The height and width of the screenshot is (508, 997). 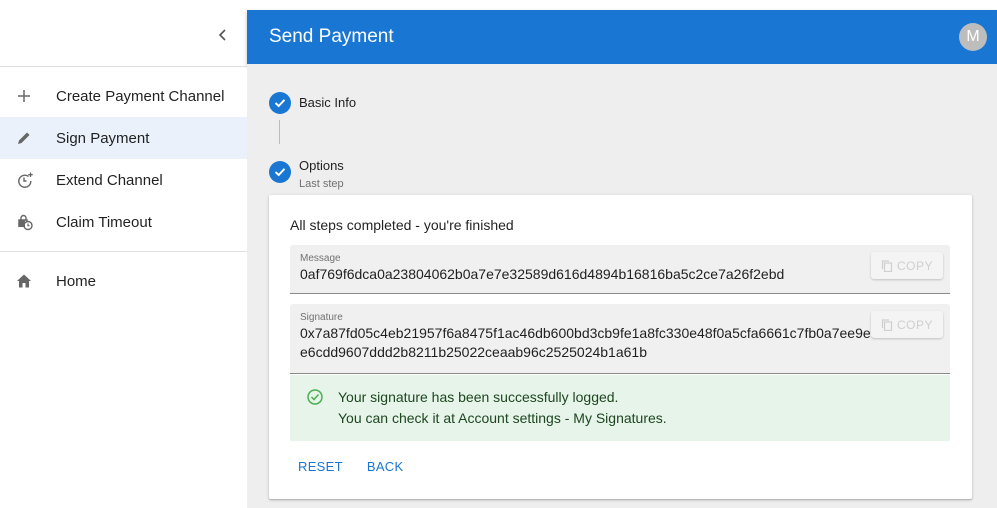 I want to click on step-label: Options, so click(x=321, y=165).